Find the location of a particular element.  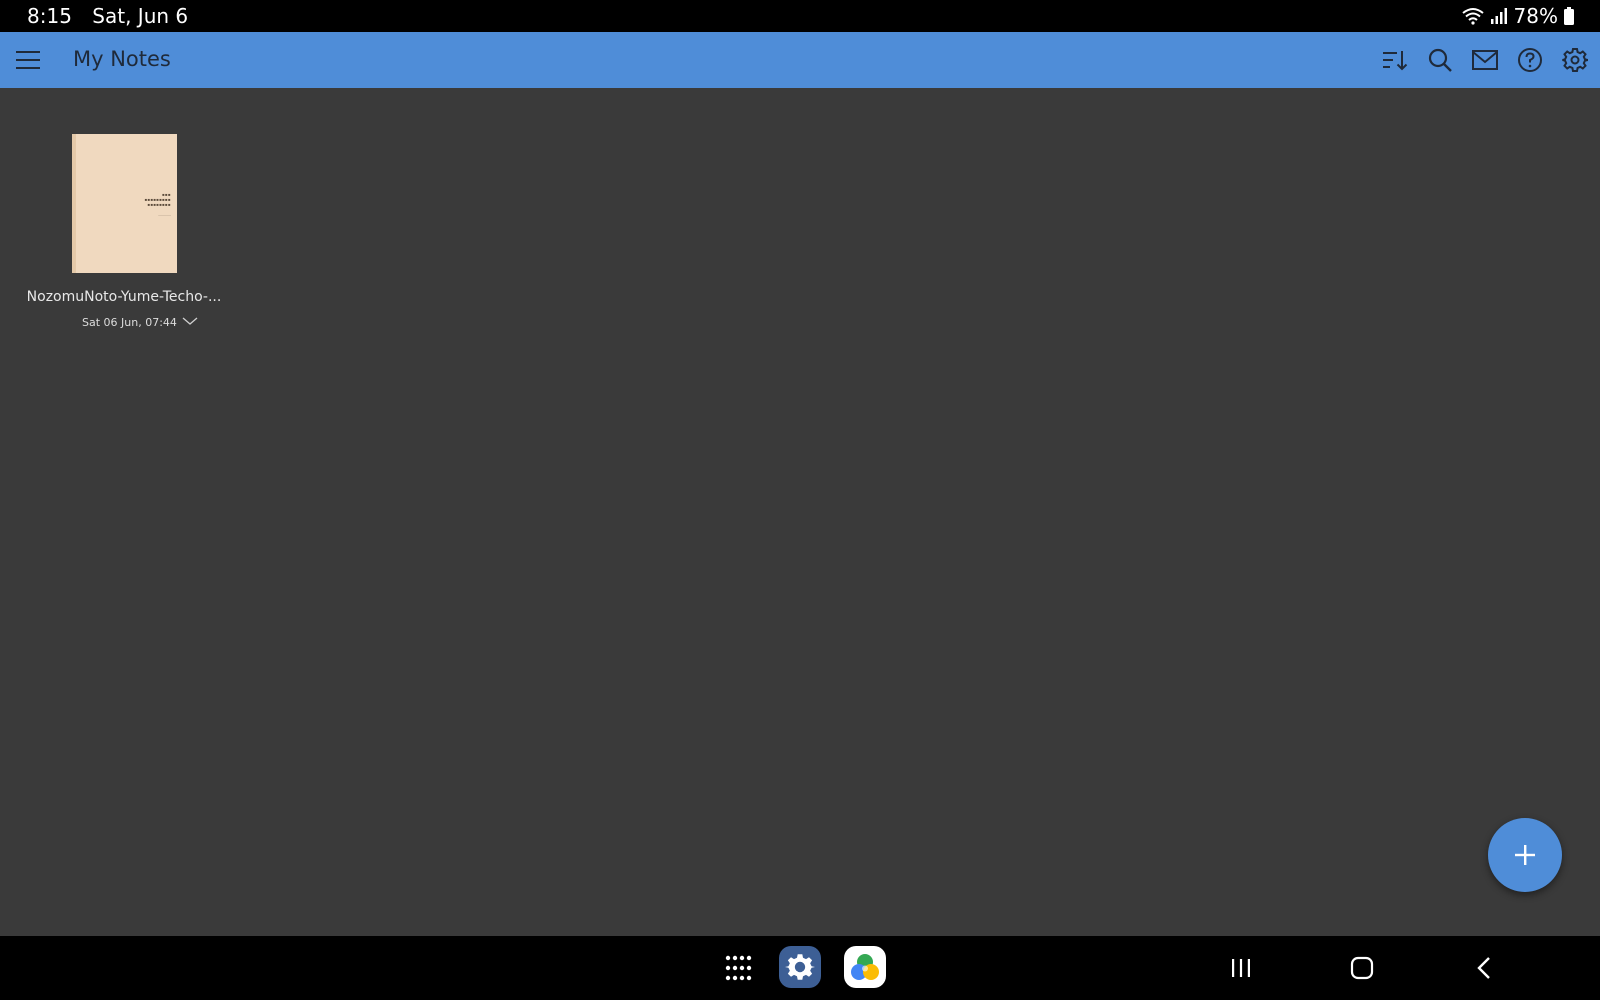

search-icon is located at coordinates (1440, 60).